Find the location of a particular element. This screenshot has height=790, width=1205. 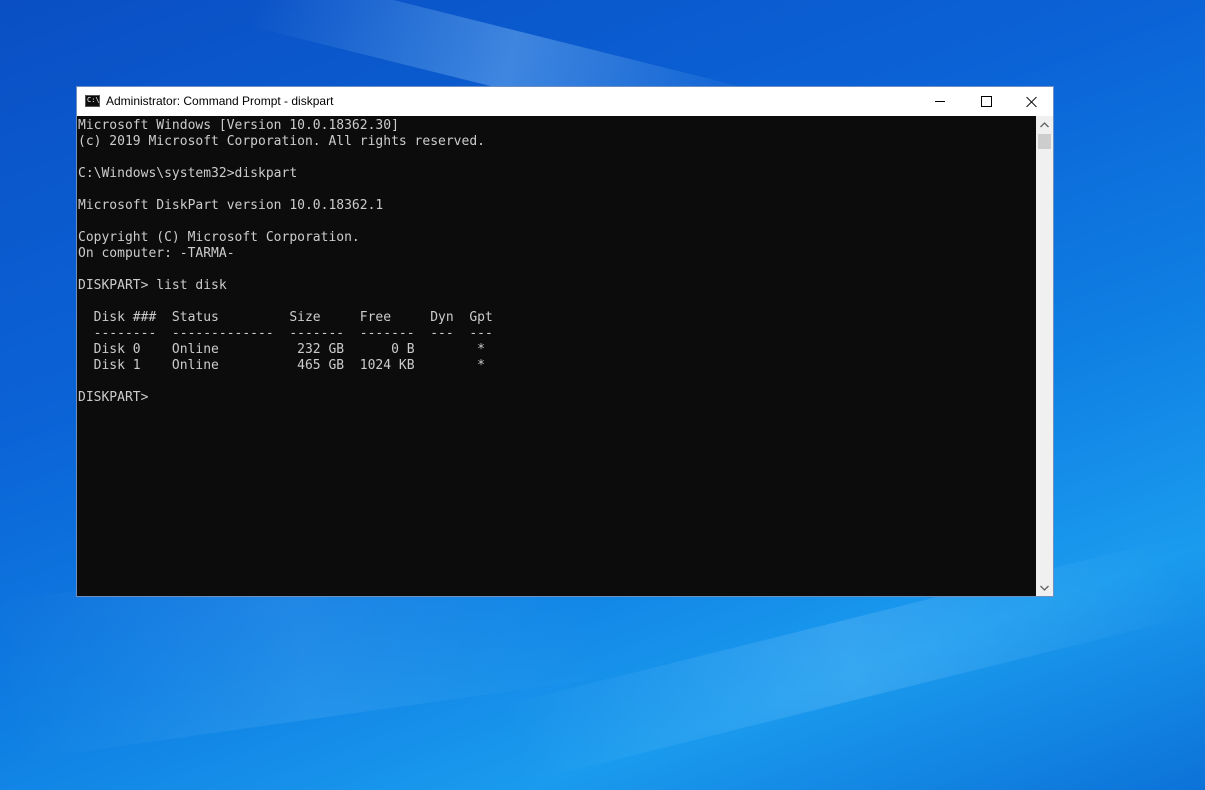

chevron-up-icon is located at coordinates (1044, 124).